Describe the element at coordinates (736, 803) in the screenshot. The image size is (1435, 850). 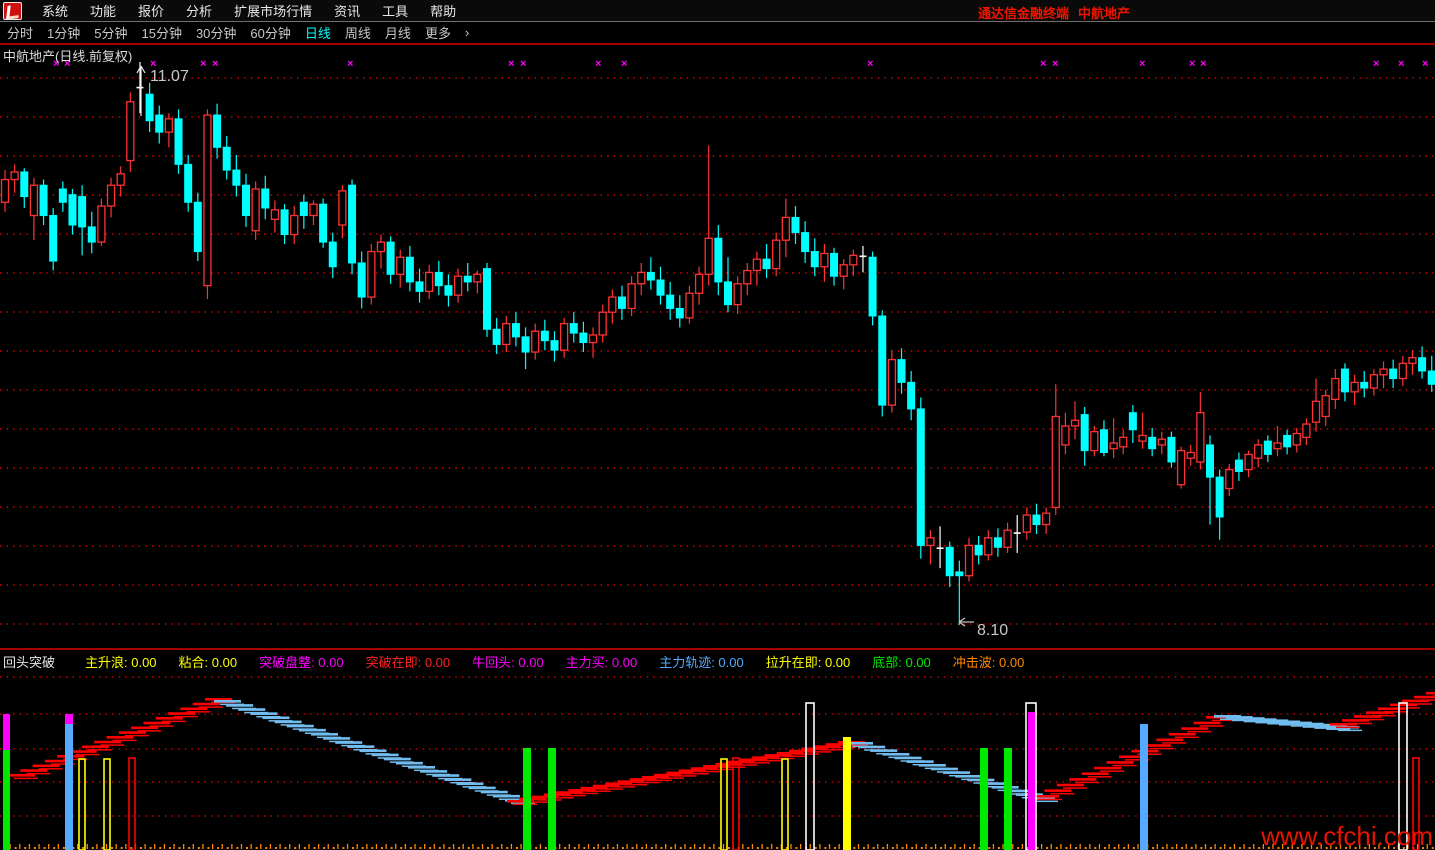
I see `hollow-signal-bar` at that location.